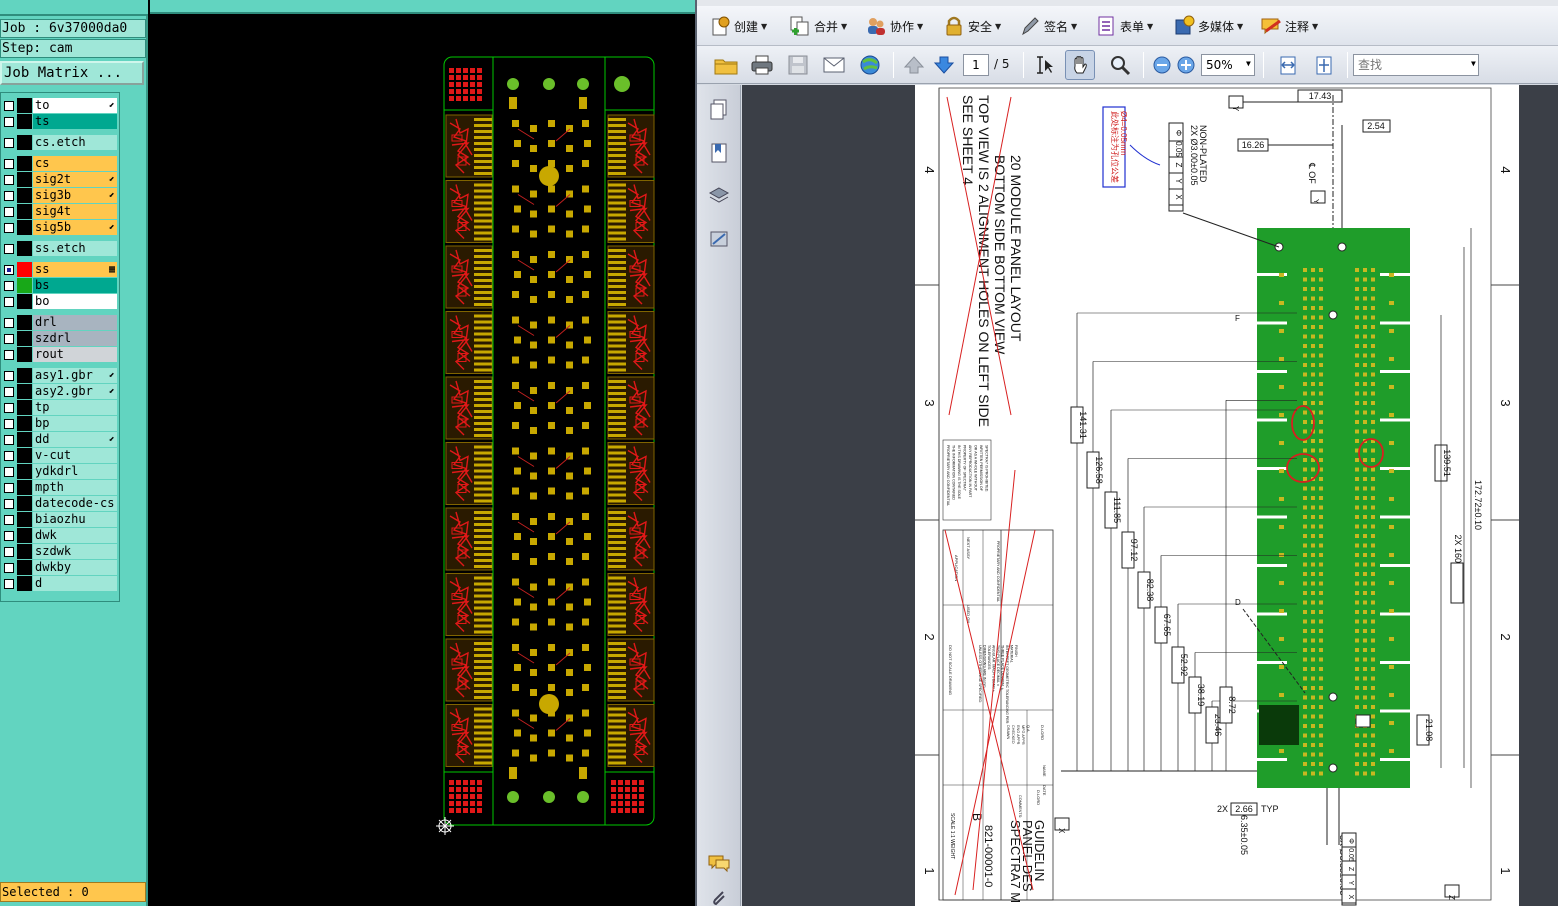 Image resolution: width=1558 pixels, height=906 pixels. What do you see at coordinates (719, 863) in the screenshot?
I see `comments-panel-icon` at bounding box center [719, 863].